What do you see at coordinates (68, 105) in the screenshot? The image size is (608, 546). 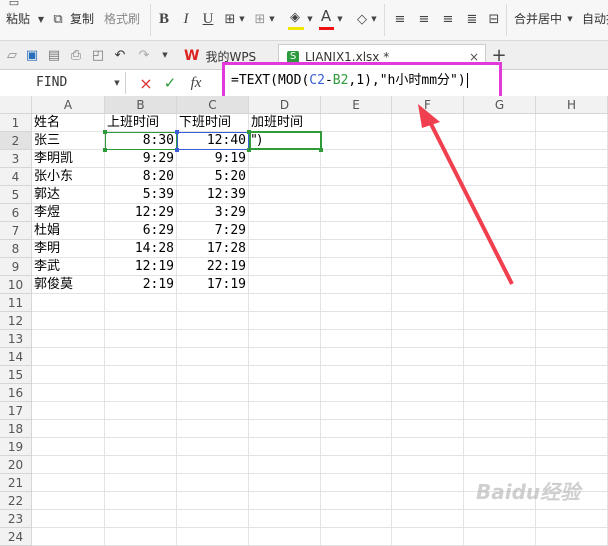 I see `column-header-a: A` at bounding box center [68, 105].